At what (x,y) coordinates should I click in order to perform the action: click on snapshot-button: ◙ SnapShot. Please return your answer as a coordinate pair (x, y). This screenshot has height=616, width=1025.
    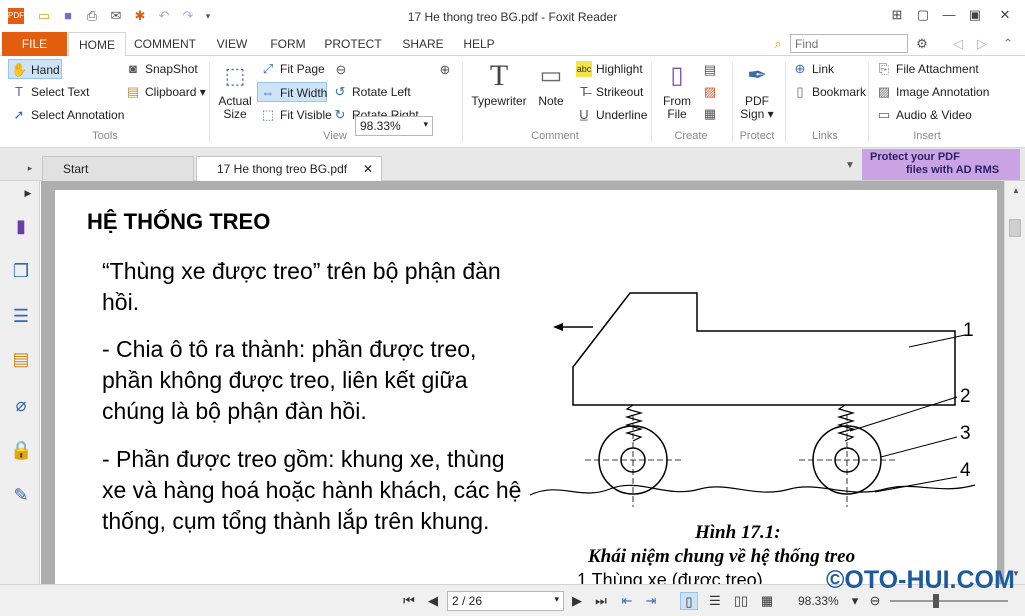
    Looking at the image, I should click on (160, 69).